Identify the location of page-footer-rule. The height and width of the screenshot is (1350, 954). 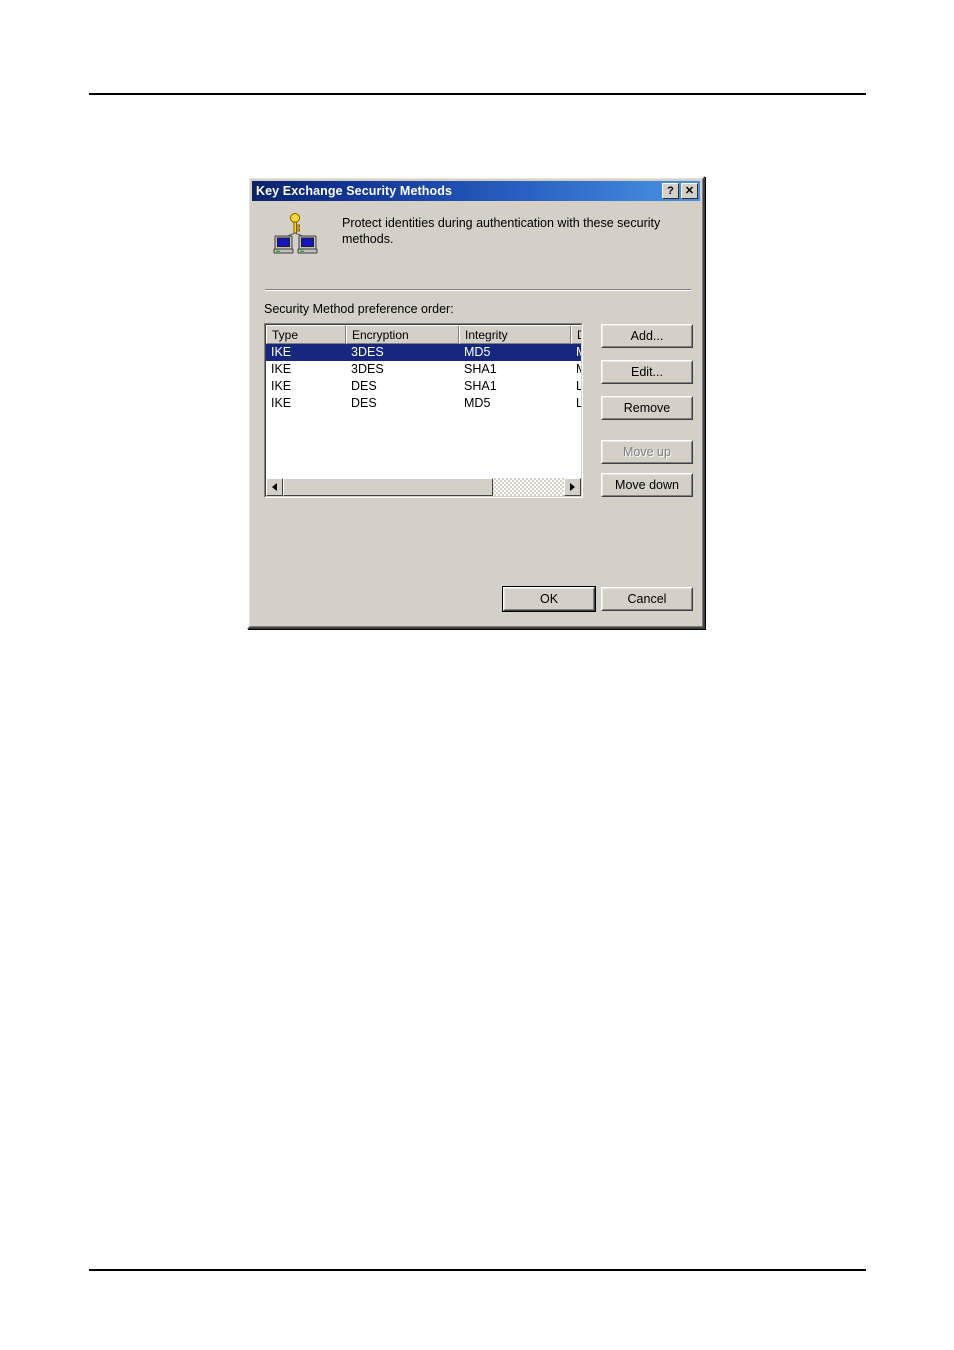
(477, 1270).